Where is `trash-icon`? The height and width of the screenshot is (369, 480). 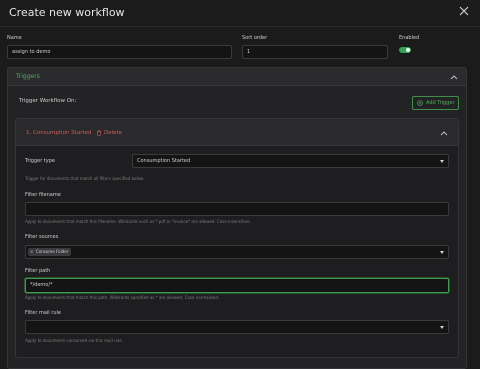 trash-icon is located at coordinates (99, 133).